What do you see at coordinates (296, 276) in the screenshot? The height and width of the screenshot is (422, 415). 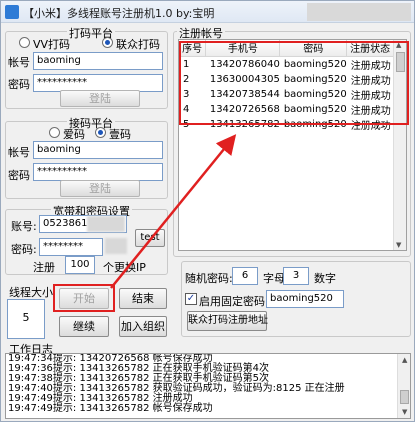 I see `random-digits-input: 3` at bounding box center [296, 276].